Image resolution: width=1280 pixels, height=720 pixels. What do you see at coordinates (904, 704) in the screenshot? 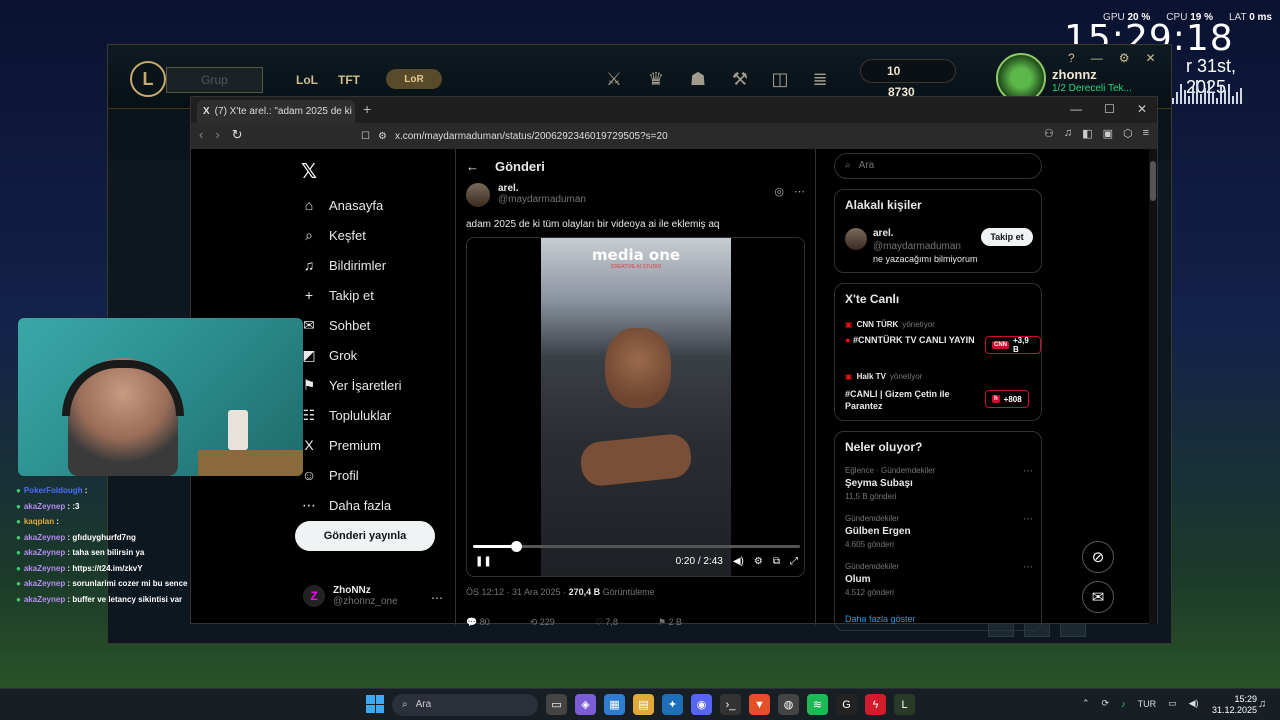
I see `lol-taskbar-icon: L` at bounding box center [904, 704].